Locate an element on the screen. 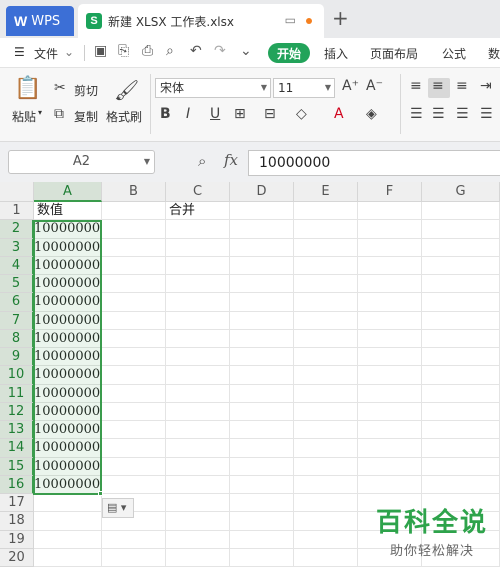 The image size is (500, 567). column-header-c: C is located at coordinates (198, 192).